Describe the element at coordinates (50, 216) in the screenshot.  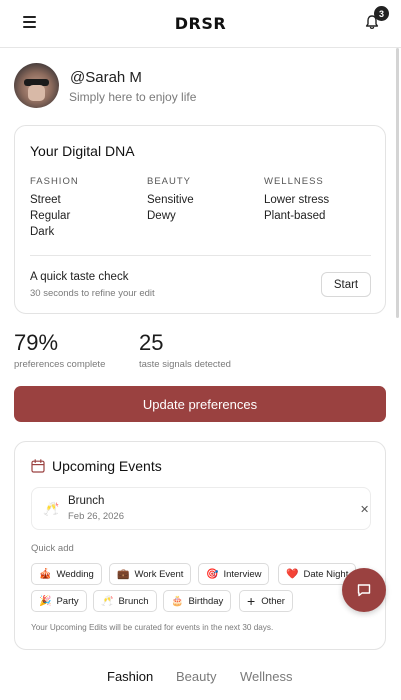
I see `dna-value: Regular` at that location.